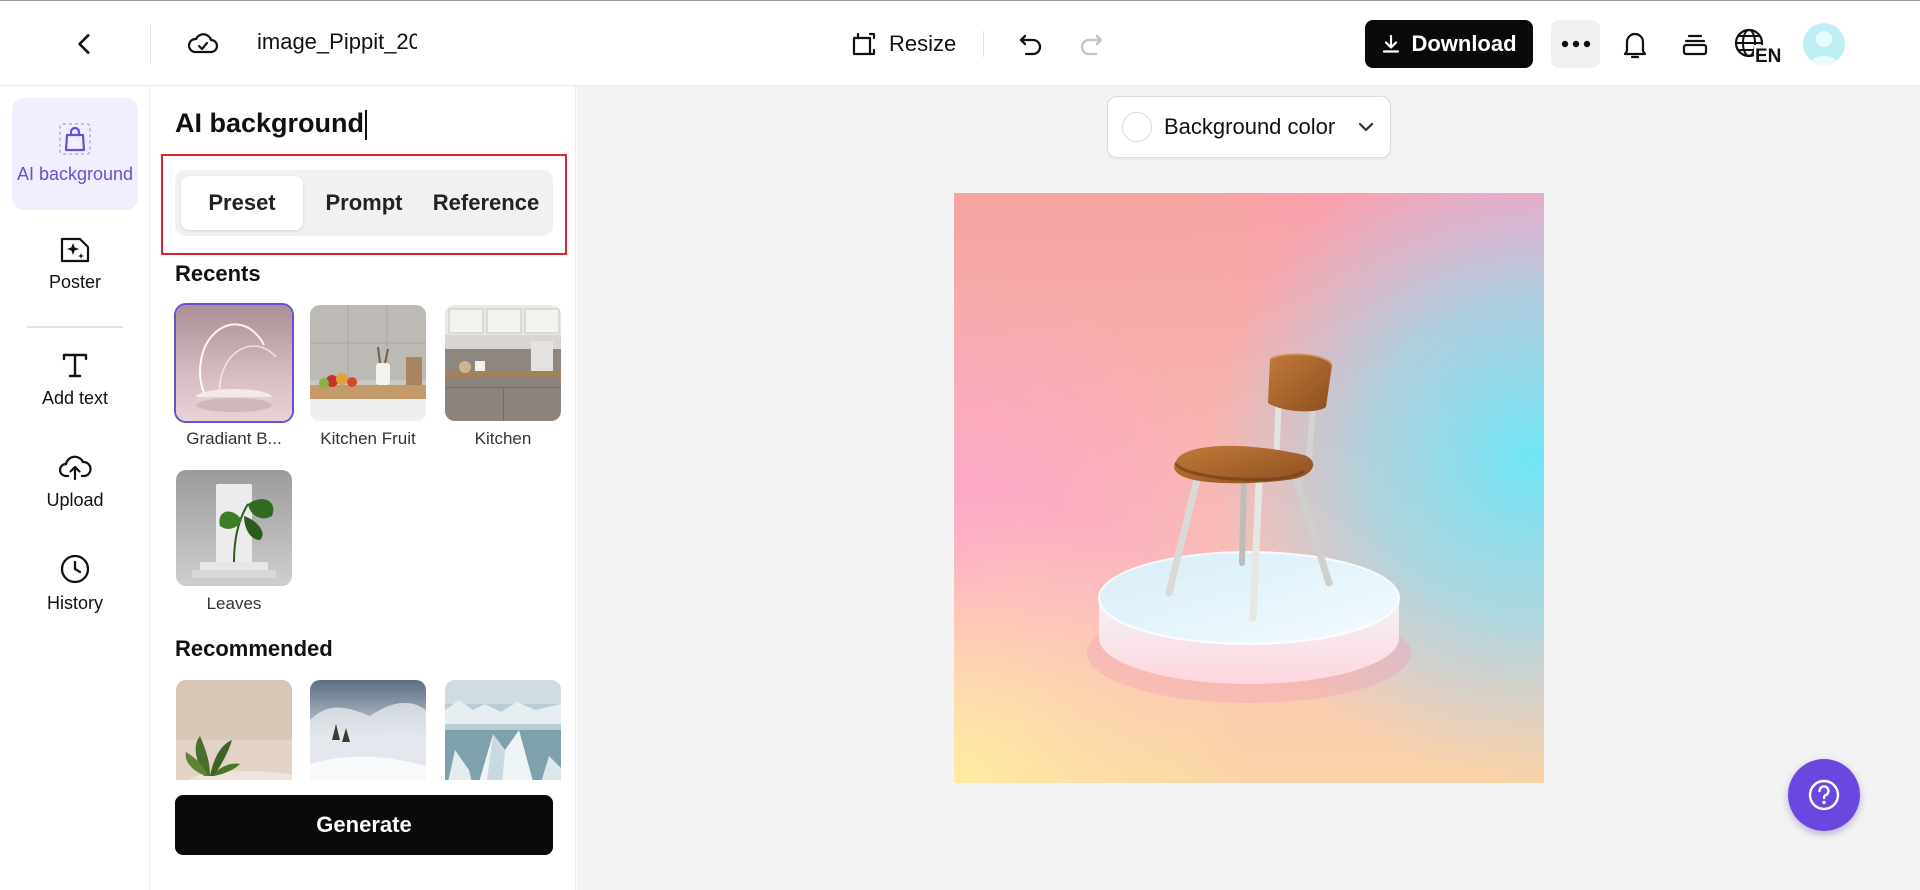 The image size is (1920, 890). I want to click on undo-icon, so click(1031, 44).